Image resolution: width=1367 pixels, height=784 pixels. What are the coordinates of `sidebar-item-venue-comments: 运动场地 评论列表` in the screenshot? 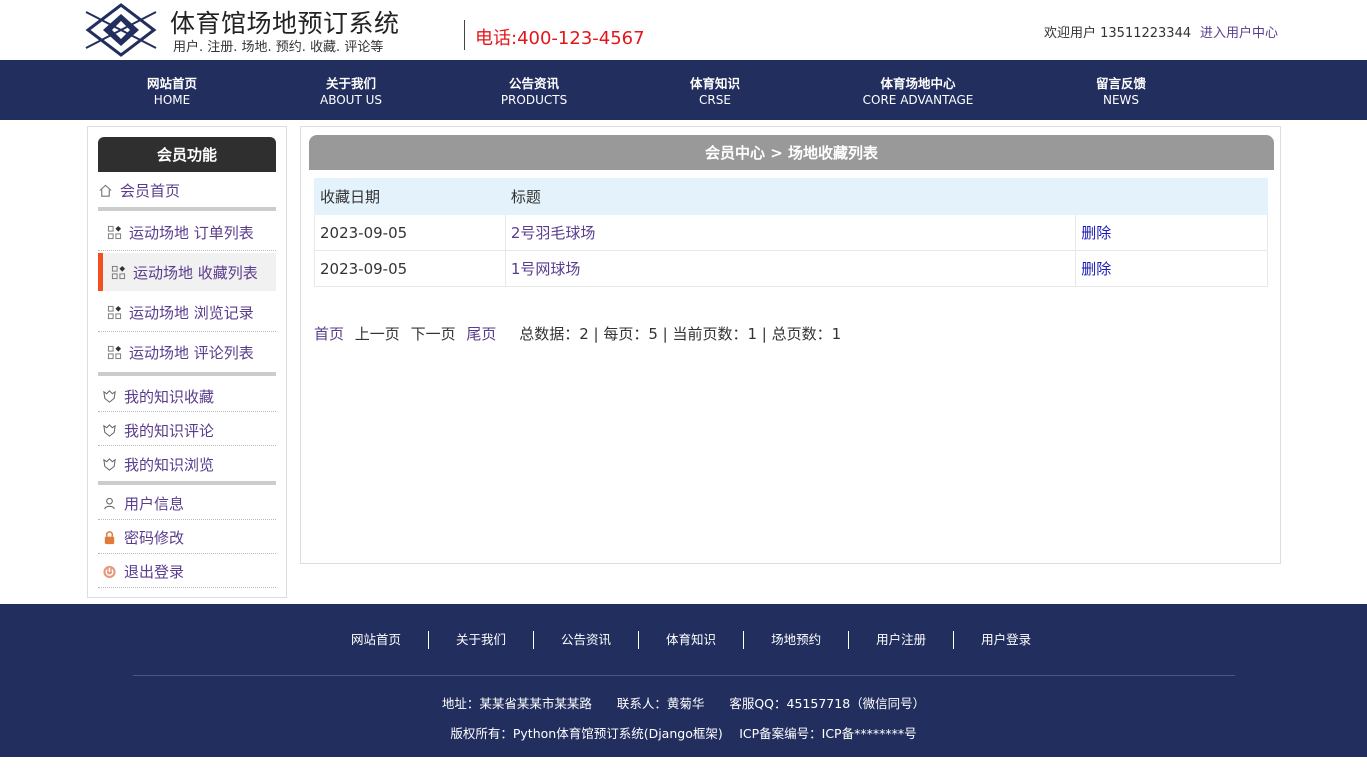 It's located at (196, 352).